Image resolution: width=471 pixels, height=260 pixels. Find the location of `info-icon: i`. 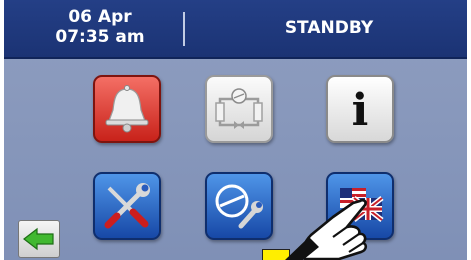

info-icon: i is located at coordinates (360, 110).